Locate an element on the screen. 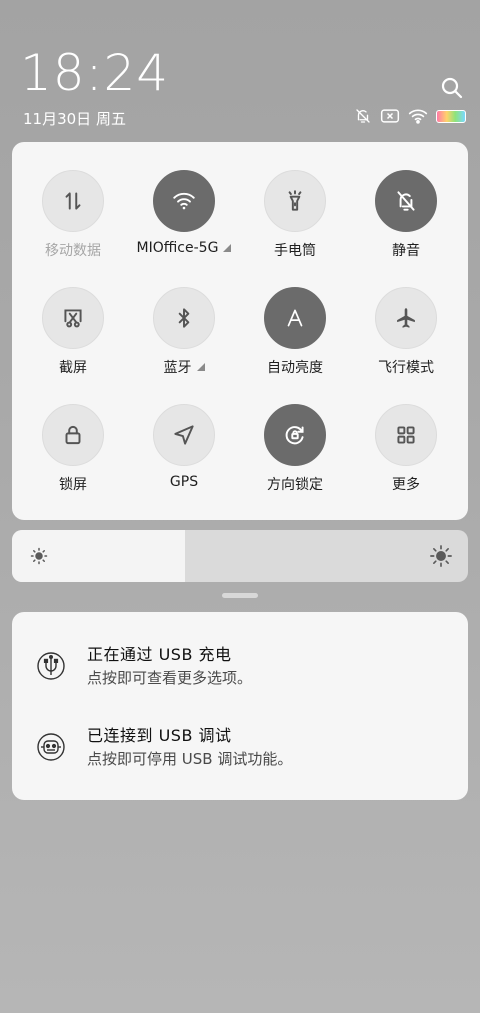 This screenshot has width=480, height=1013. rotation-lock-icon is located at coordinates (294, 435).